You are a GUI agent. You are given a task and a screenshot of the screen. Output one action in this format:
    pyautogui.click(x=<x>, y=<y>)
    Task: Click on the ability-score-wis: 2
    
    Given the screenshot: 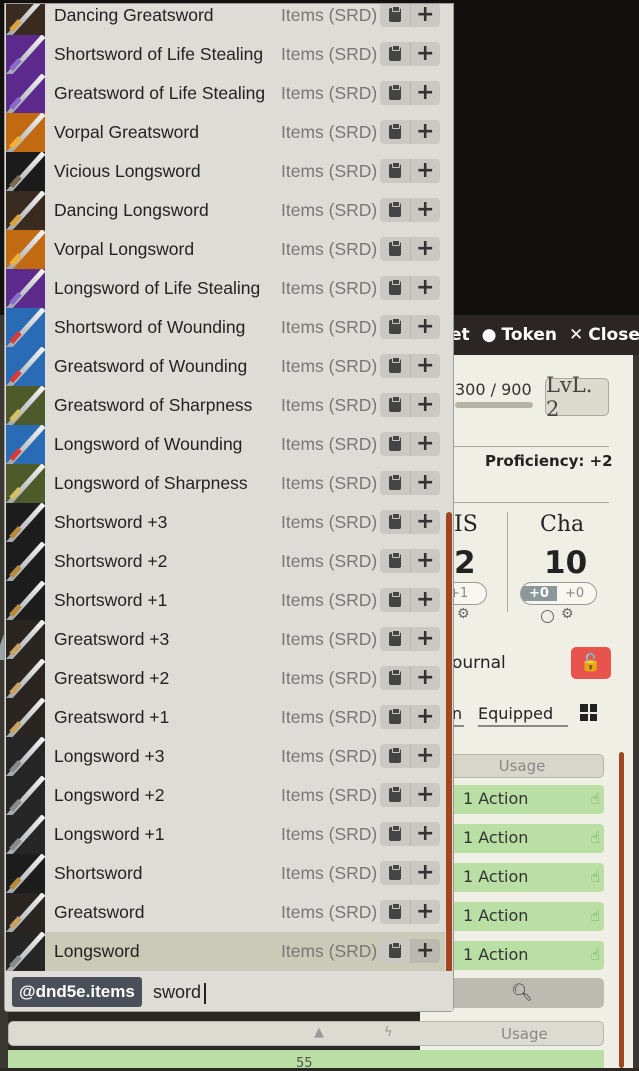 What is the action you would take?
    pyautogui.click(x=465, y=563)
    